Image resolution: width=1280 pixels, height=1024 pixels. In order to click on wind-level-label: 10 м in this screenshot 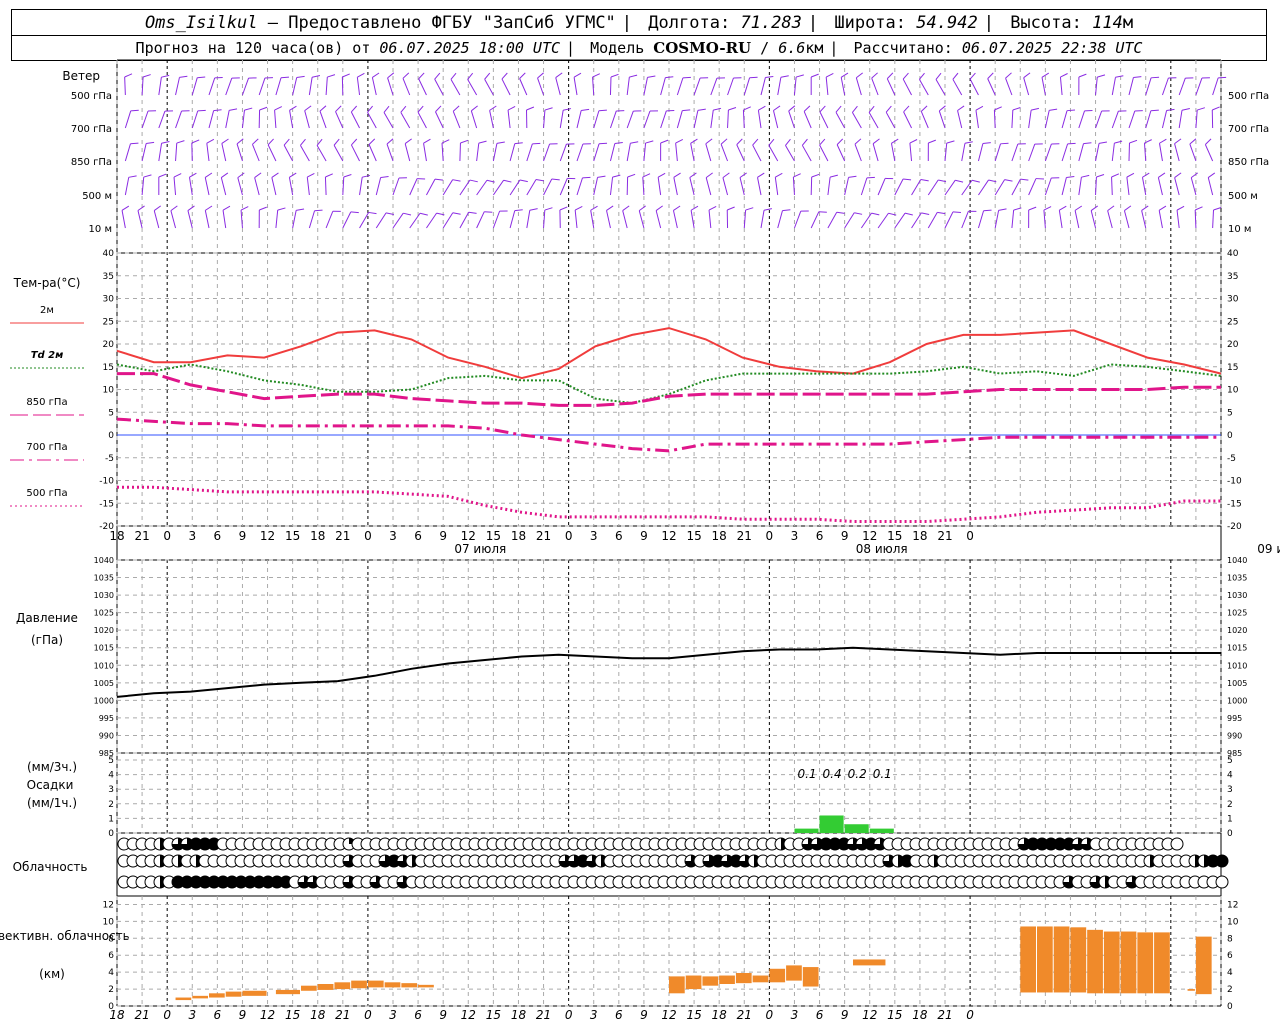, I will do `click(100, 229)`.